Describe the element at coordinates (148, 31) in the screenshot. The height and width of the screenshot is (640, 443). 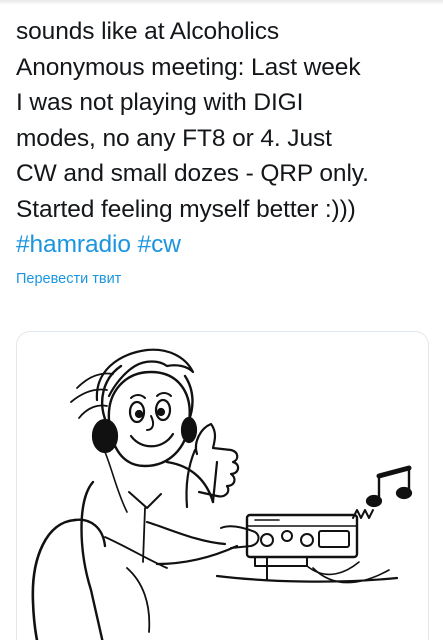
I see `tweet-text-line: sounds like at Alcoholics` at that location.